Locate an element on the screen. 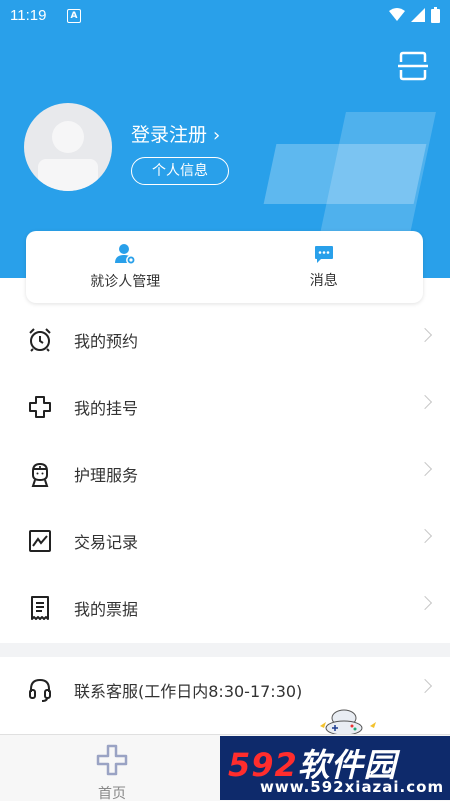 This screenshot has height=803, width=450. avatar is located at coordinates (68, 147).